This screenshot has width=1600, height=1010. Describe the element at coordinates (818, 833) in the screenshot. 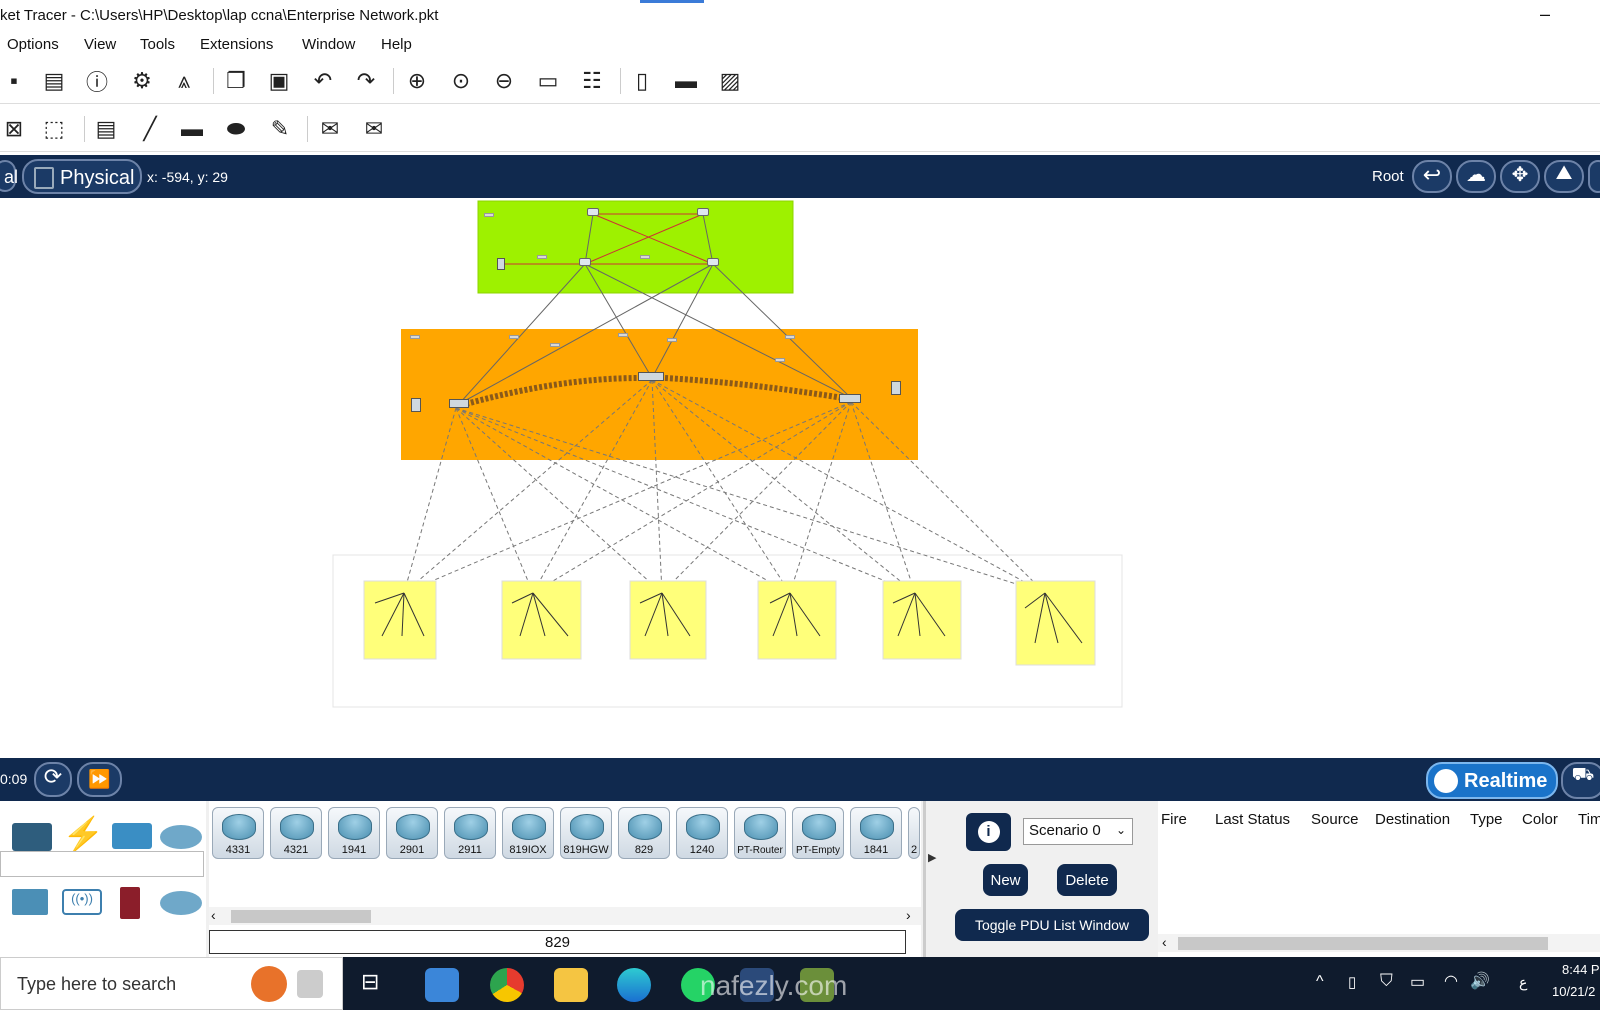

I see `device-pt-empty: PT-Empty` at that location.